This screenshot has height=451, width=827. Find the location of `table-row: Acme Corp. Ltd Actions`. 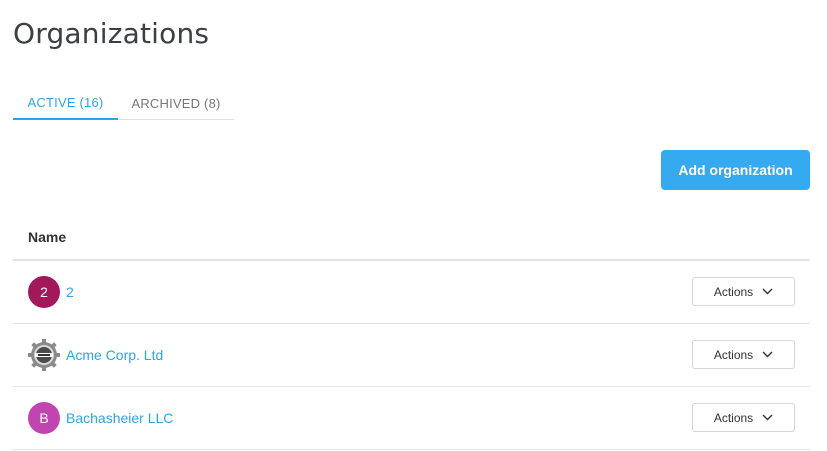

table-row: Acme Corp. Ltd Actions is located at coordinates (411, 355).